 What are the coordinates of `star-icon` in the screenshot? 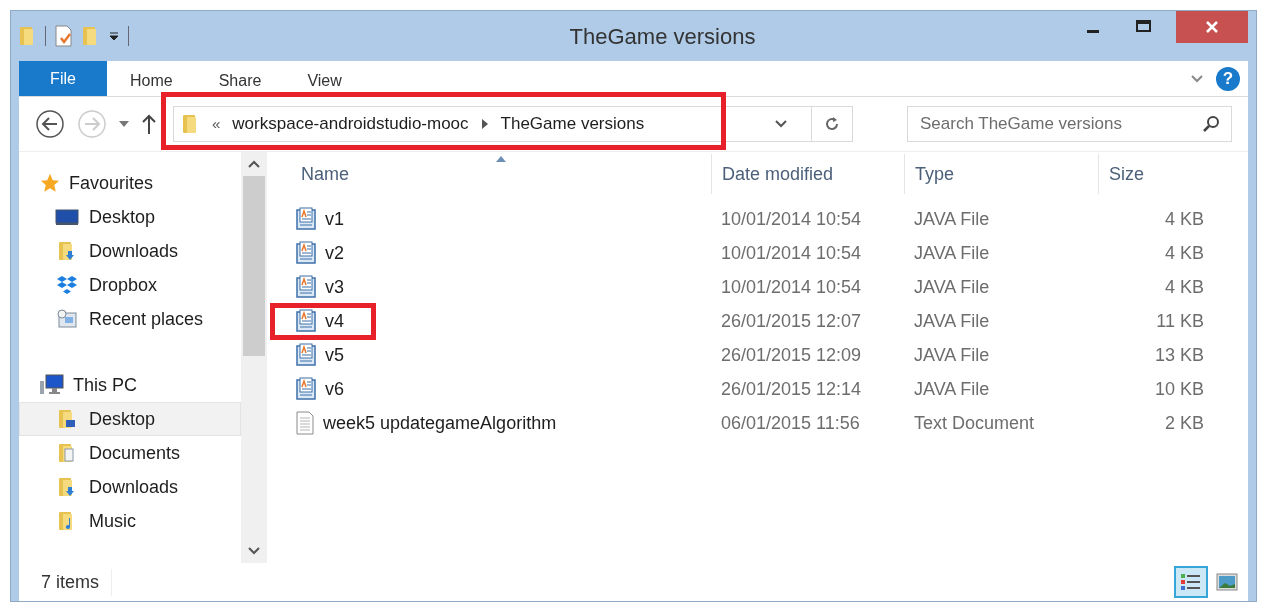 It's located at (50, 183).